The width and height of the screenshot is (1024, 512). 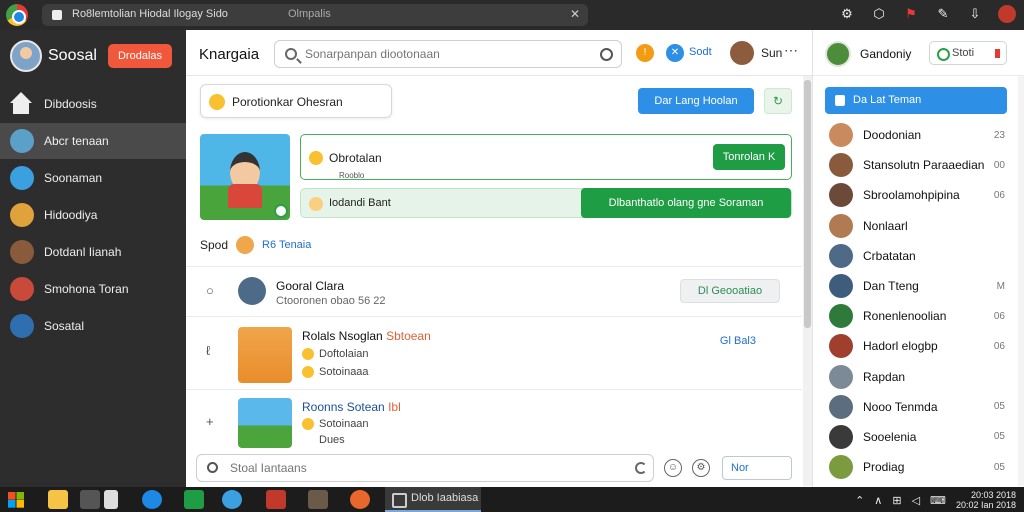 What do you see at coordinates (575, 14) in the screenshot?
I see `tab-close-icon: ✕` at bounding box center [575, 14].